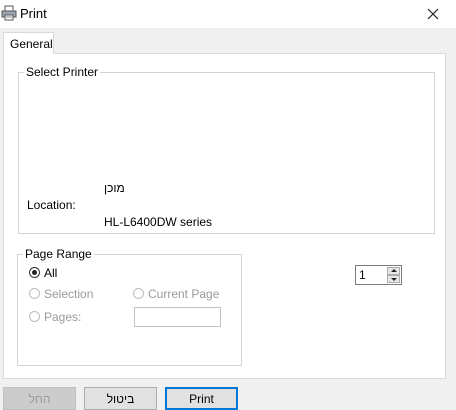 The image size is (456, 410). What do you see at coordinates (228, 14) in the screenshot?
I see `title-bar: Print` at bounding box center [228, 14].